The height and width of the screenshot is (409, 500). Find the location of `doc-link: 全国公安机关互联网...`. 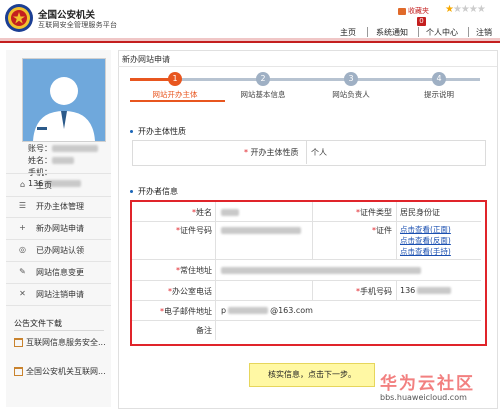

doc-link: 全国公安机关互联网... is located at coordinates (60, 371).